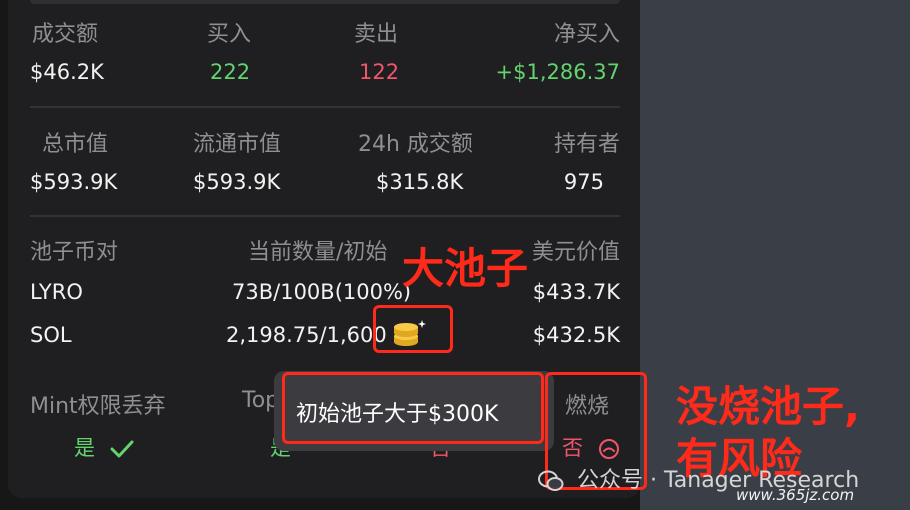 This screenshot has width=910, height=510. What do you see at coordinates (67, 72) in the screenshot?
I see `volume-value: $46.2K` at bounding box center [67, 72].